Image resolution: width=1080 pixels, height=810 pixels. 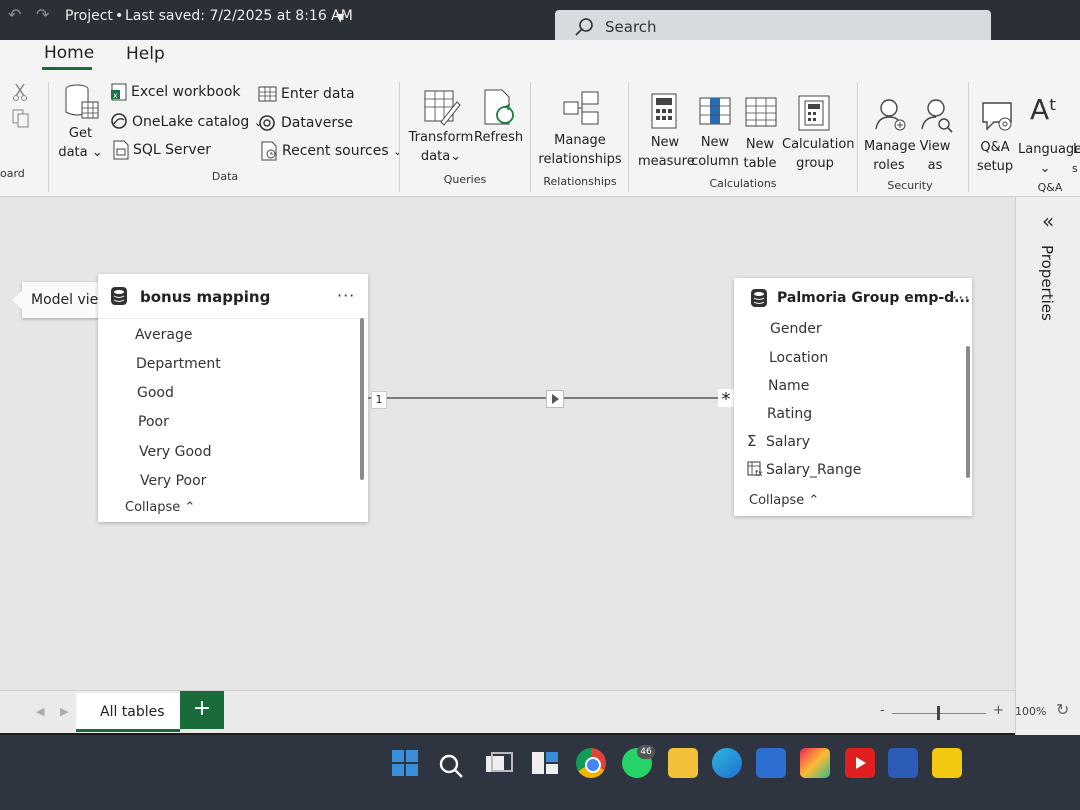 I want to click on cross-filter-arrow-icon, so click(x=555, y=399).